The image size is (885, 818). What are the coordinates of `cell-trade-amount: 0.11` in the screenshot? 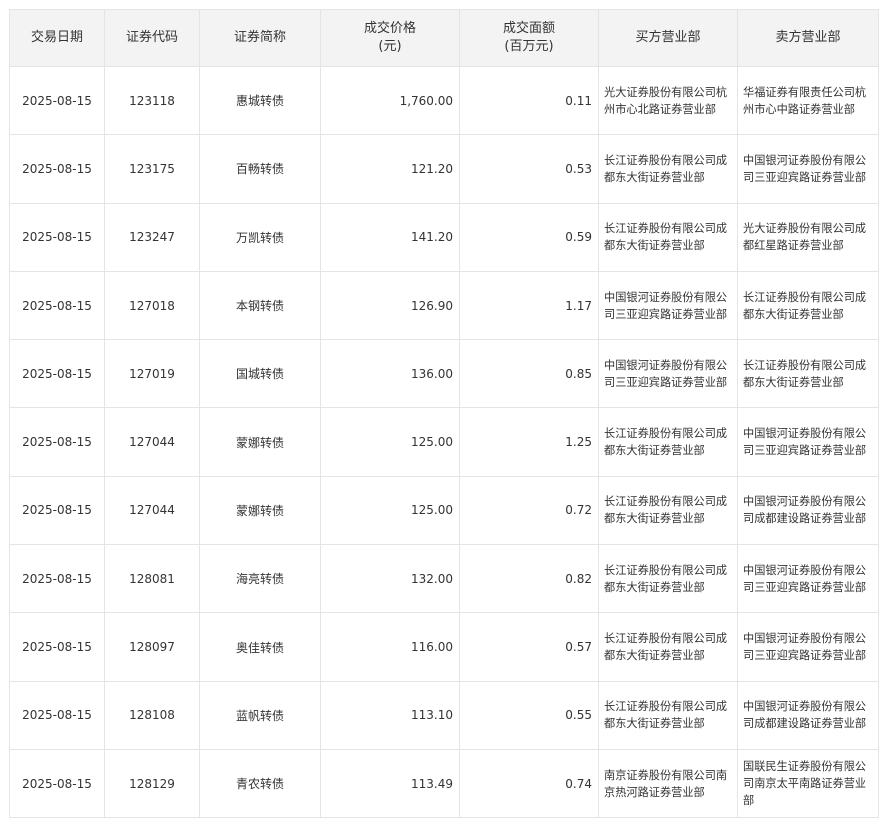 It's located at (529, 100).